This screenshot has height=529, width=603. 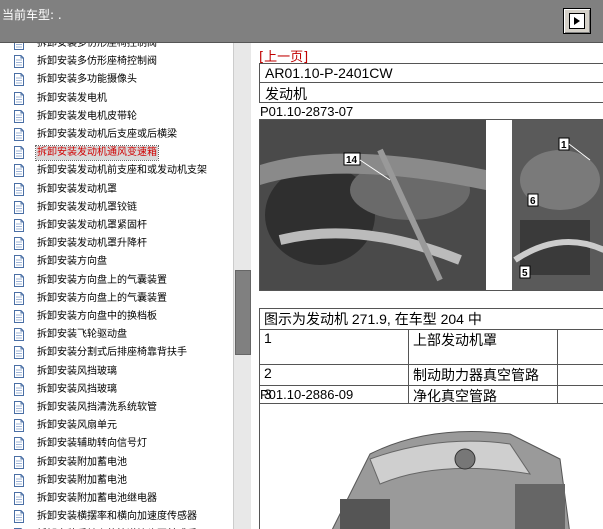 I want to click on scrollbar-thumb, so click(x=243, y=312).